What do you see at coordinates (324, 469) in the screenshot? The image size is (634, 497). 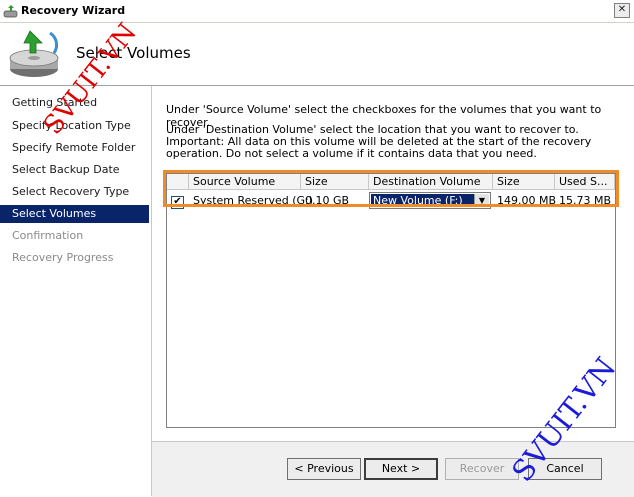 I see `previous-button: < Previous` at bounding box center [324, 469].